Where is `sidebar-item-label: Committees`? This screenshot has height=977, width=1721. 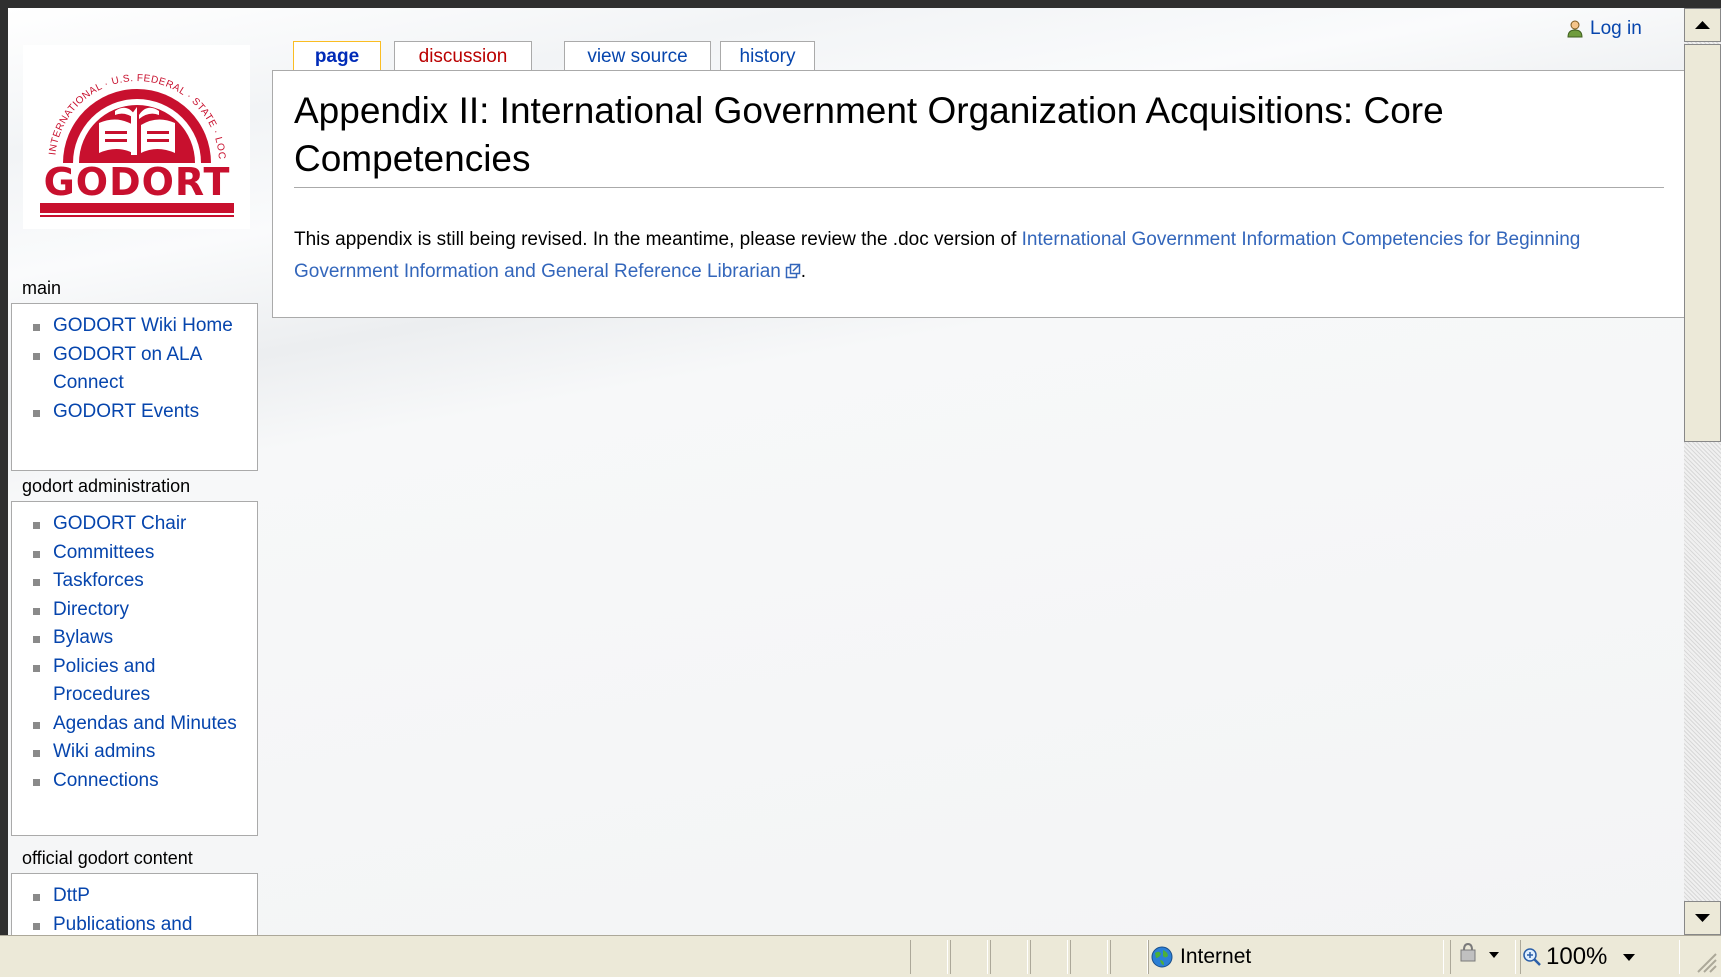
sidebar-item-label: Committees is located at coordinates (104, 552).